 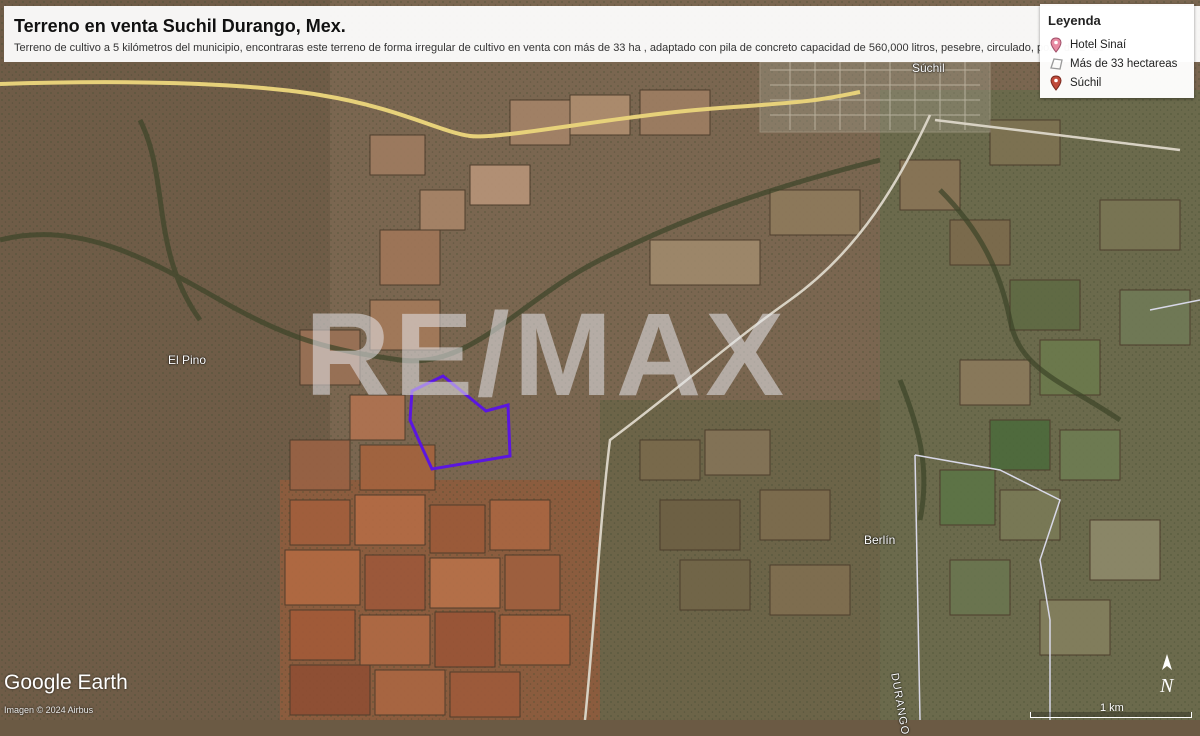 What do you see at coordinates (546, 355) in the screenshot?
I see `remax-watermark: RE/MAX` at bounding box center [546, 355].